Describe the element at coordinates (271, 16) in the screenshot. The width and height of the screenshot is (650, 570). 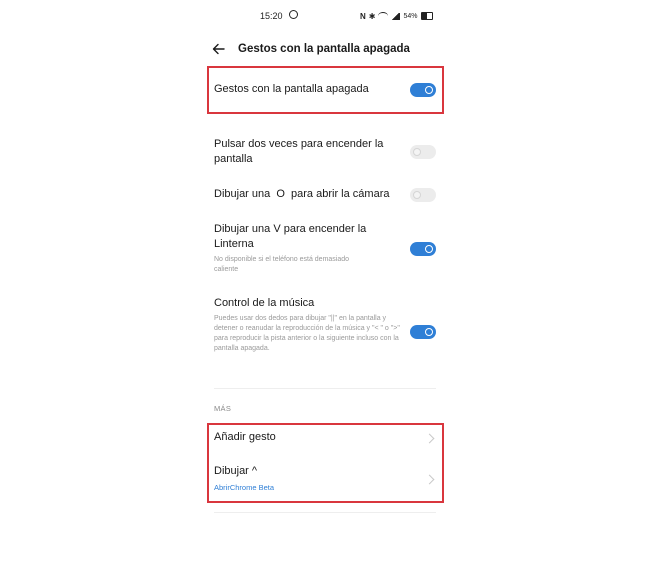
I see `status-time: 15:20` at that location.